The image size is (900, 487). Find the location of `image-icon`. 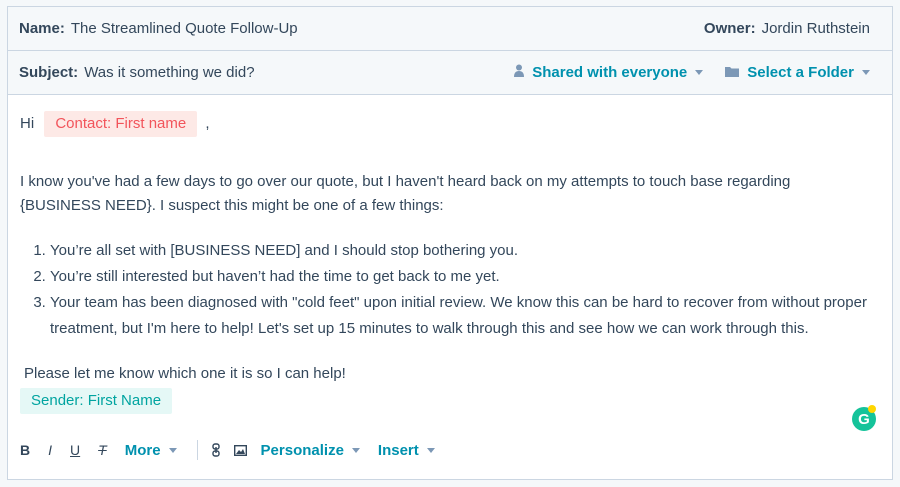

image-icon is located at coordinates (240, 450).